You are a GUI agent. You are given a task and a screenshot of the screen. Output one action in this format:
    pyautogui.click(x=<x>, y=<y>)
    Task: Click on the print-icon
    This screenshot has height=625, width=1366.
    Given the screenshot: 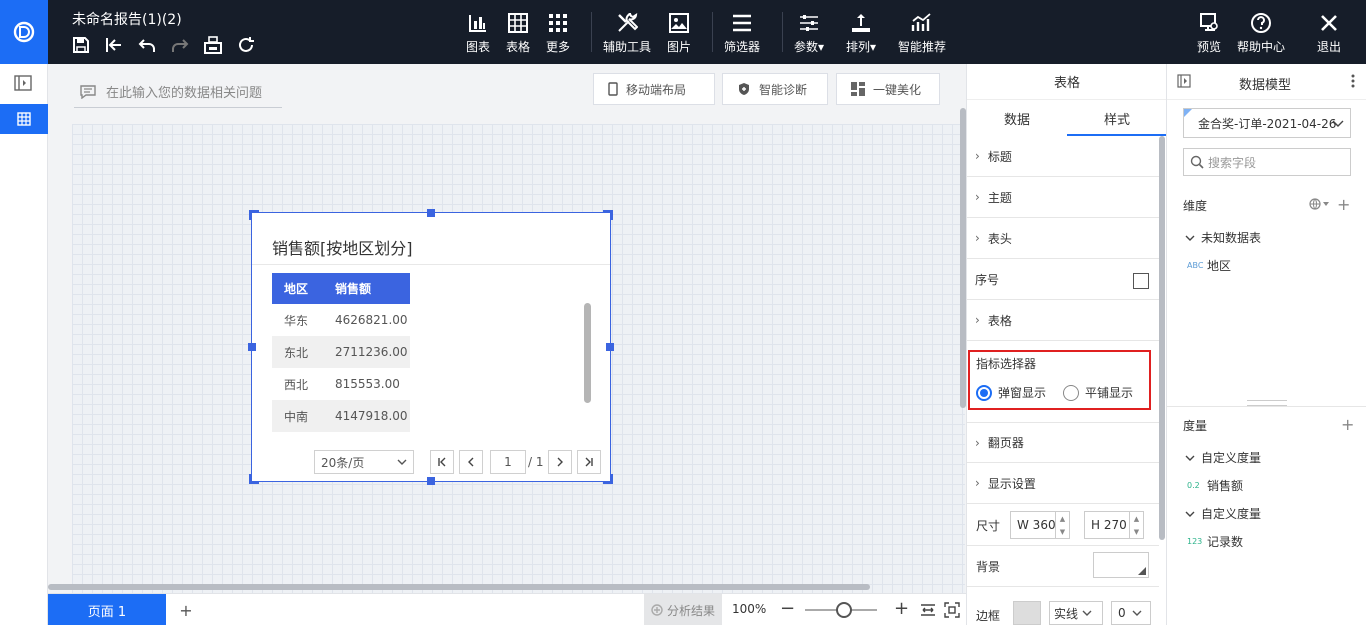 What is the action you would take?
    pyautogui.click(x=213, y=45)
    